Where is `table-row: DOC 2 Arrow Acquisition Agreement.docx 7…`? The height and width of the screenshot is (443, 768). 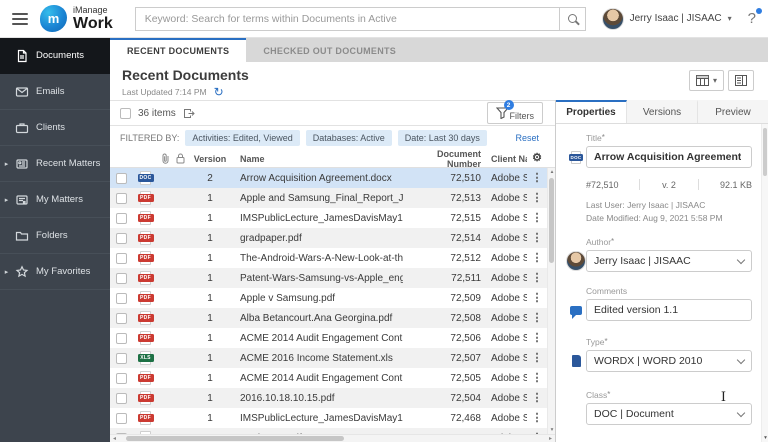 table-row: DOC 2 Arrow Acquisition Agreement.docx 7… is located at coordinates (328, 178).